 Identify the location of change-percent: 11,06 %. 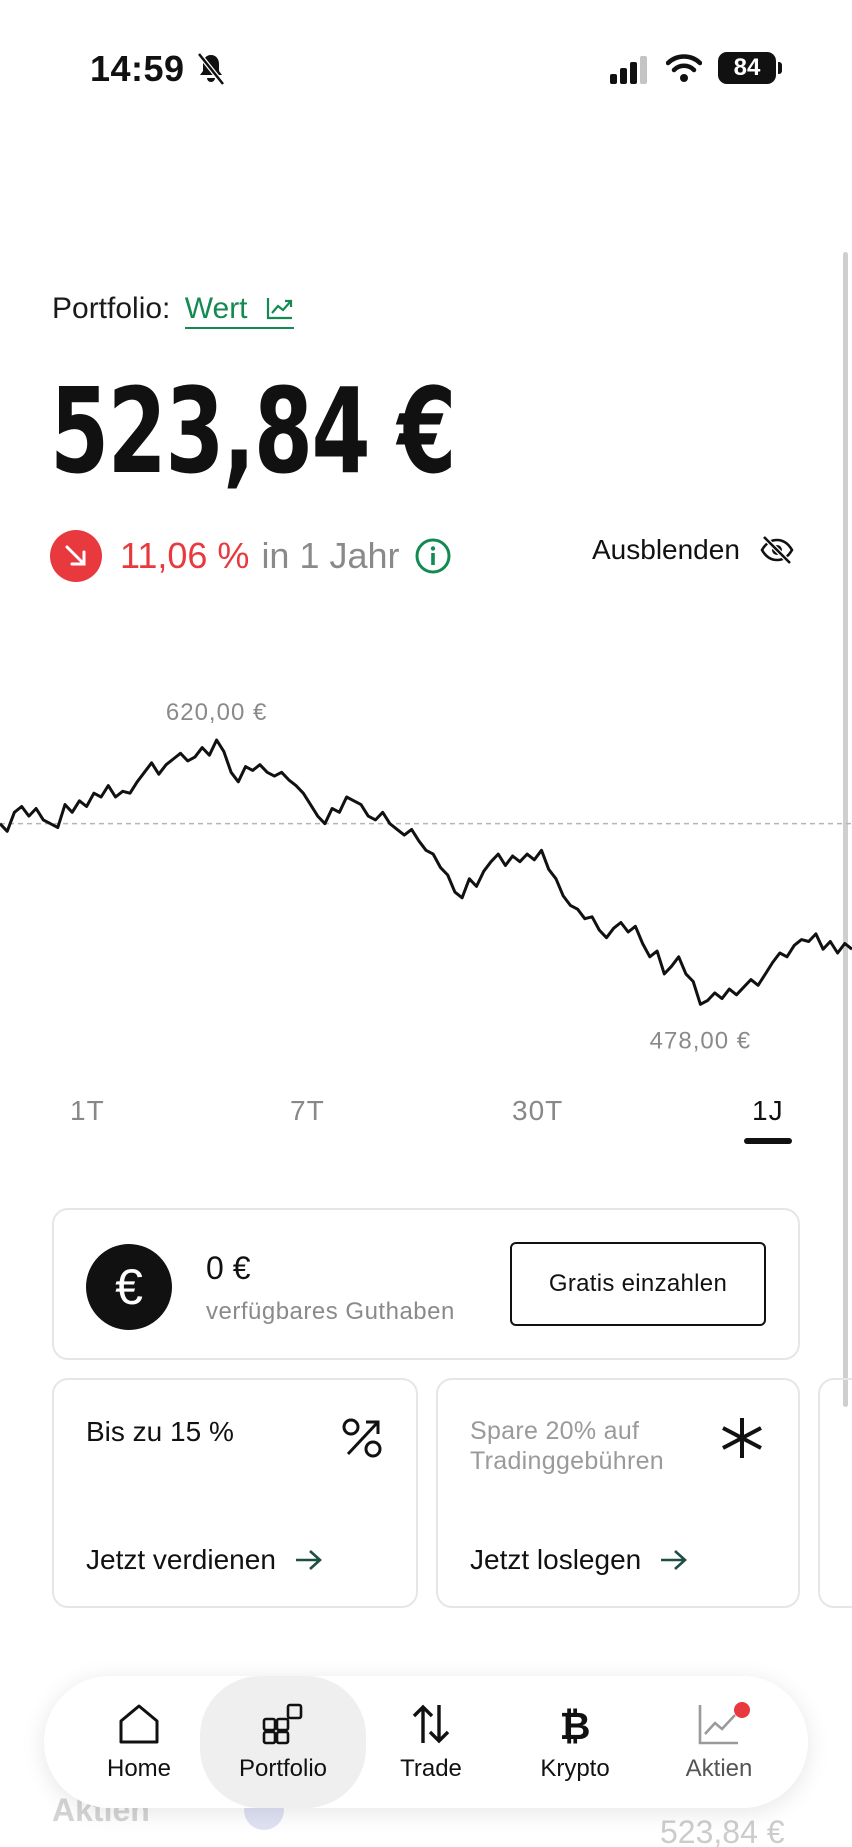
(185, 555).